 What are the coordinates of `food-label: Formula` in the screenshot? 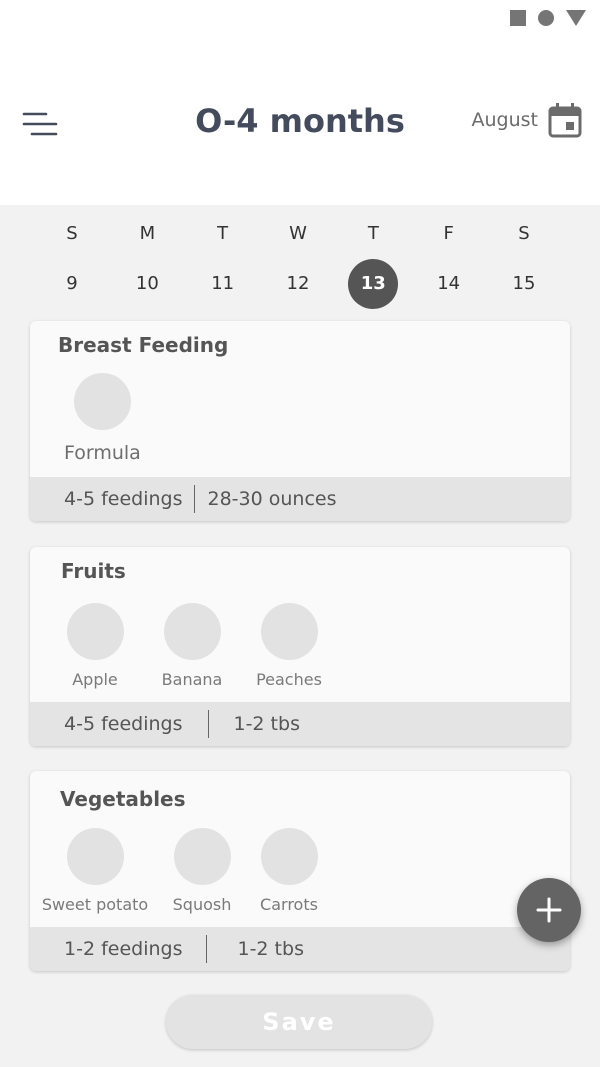 It's located at (102, 453).